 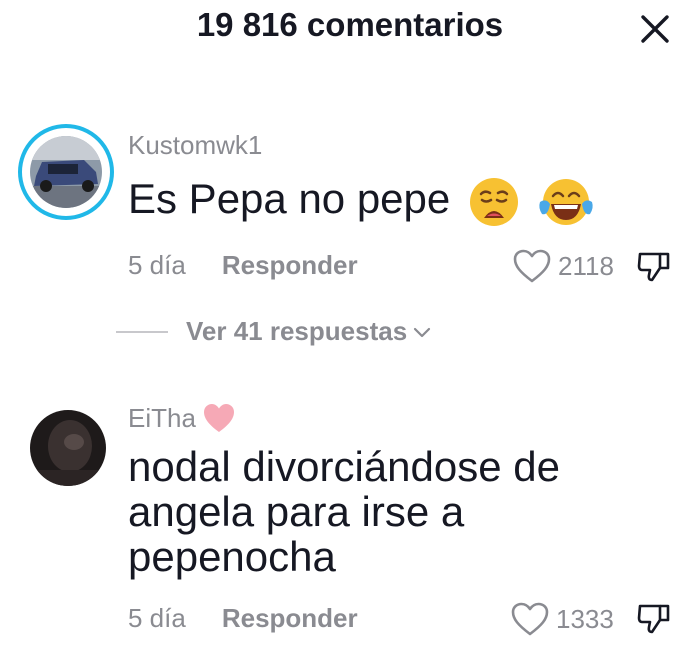 I want to click on comment-text: Es Pepa no pepe, so click(x=398, y=202).